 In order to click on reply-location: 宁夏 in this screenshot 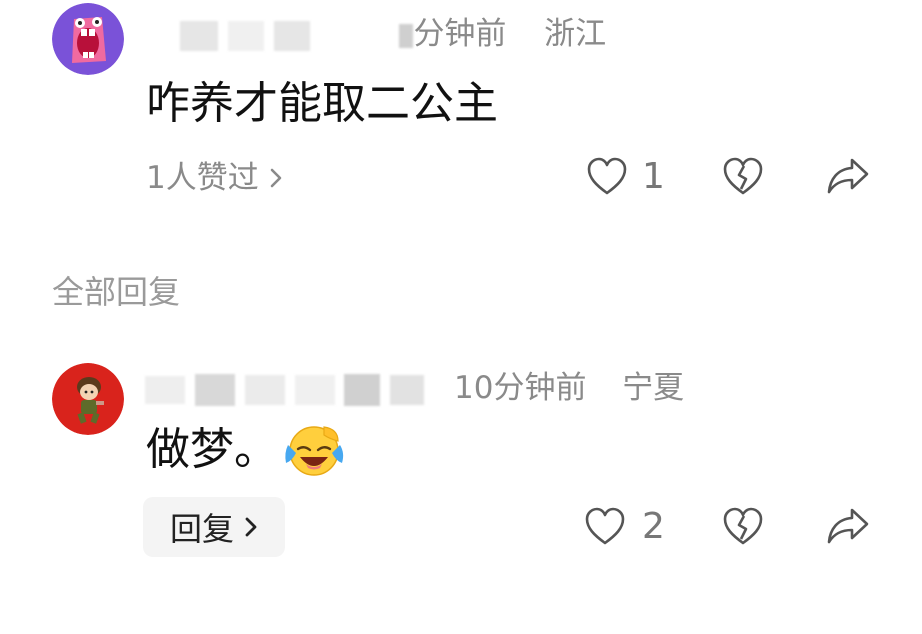, I will do `click(653, 388)`.